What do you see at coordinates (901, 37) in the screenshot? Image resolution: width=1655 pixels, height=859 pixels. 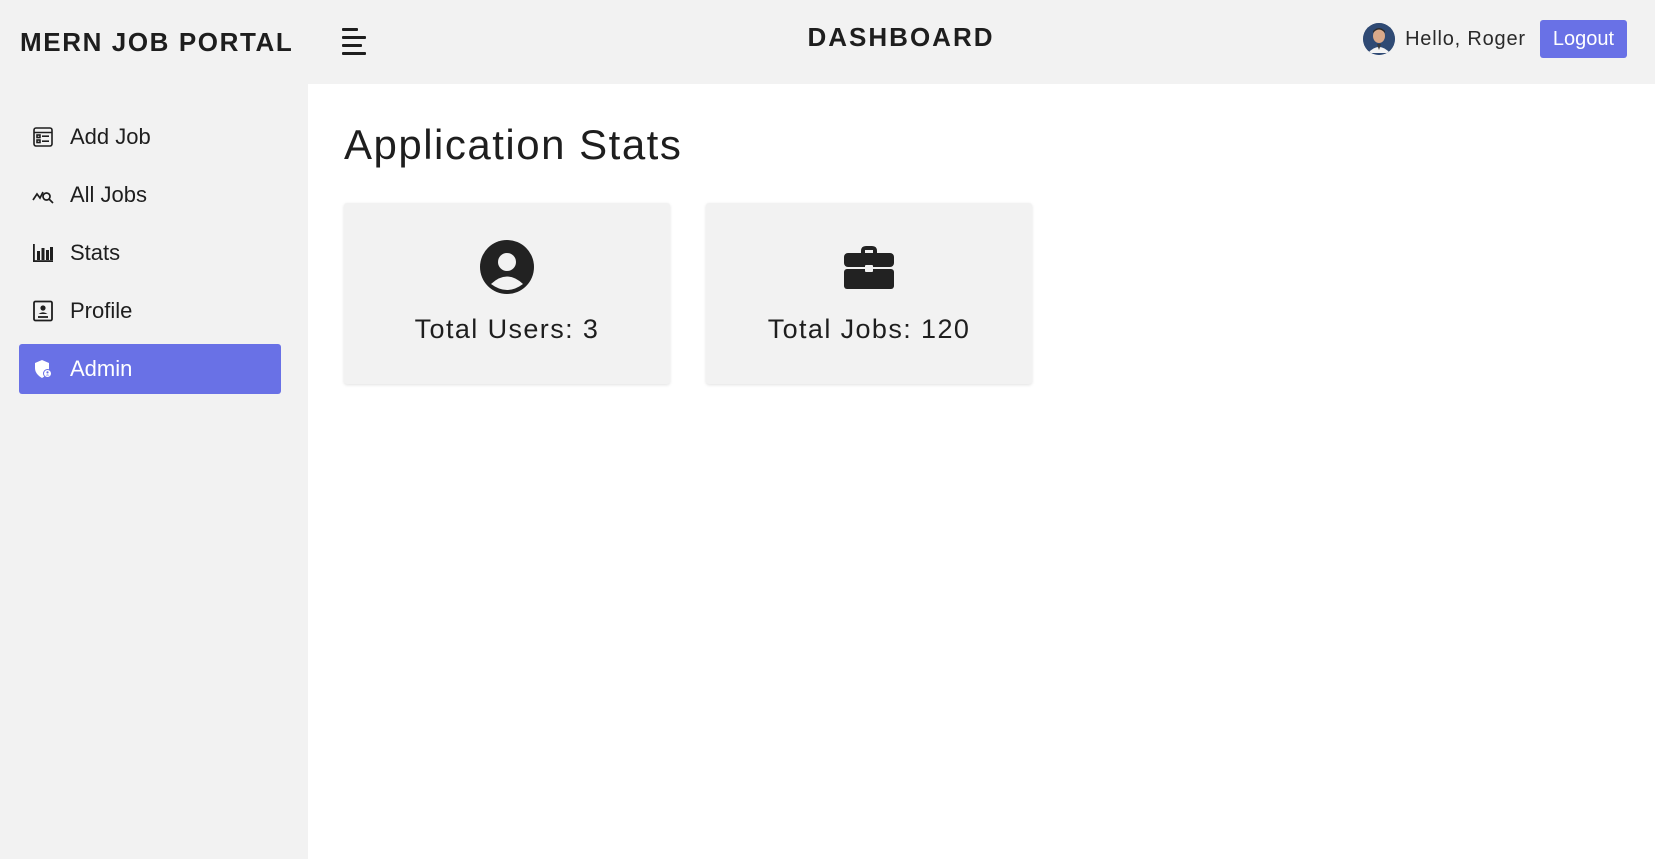 I see `page-heading: DASHBOARD` at bounding box center [901, 37].